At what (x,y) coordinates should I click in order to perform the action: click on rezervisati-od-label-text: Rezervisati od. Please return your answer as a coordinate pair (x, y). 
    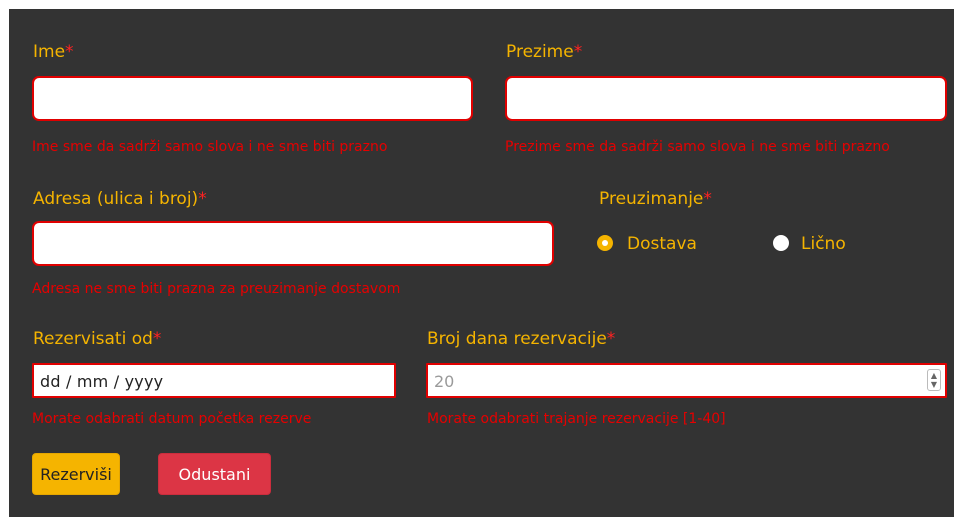
    Looking at the image, I should click on (93, 339).